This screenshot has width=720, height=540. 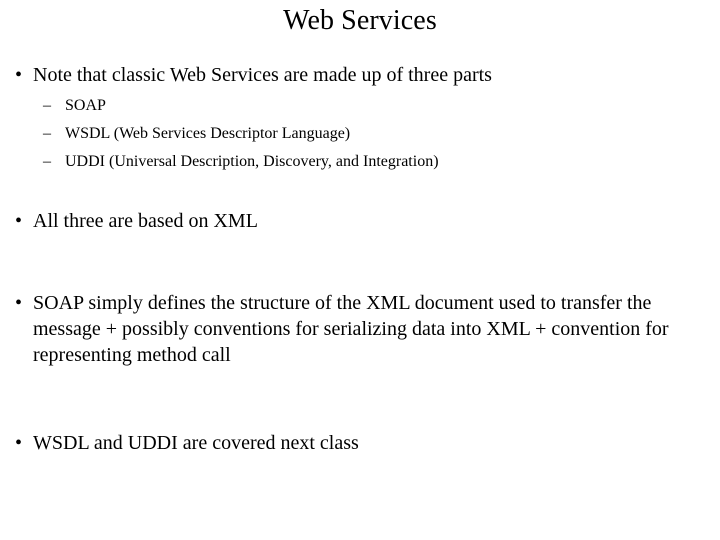 I want to click on bullet-item: • WSDL and UDDI are covered next class, so click(x=360, y=443).